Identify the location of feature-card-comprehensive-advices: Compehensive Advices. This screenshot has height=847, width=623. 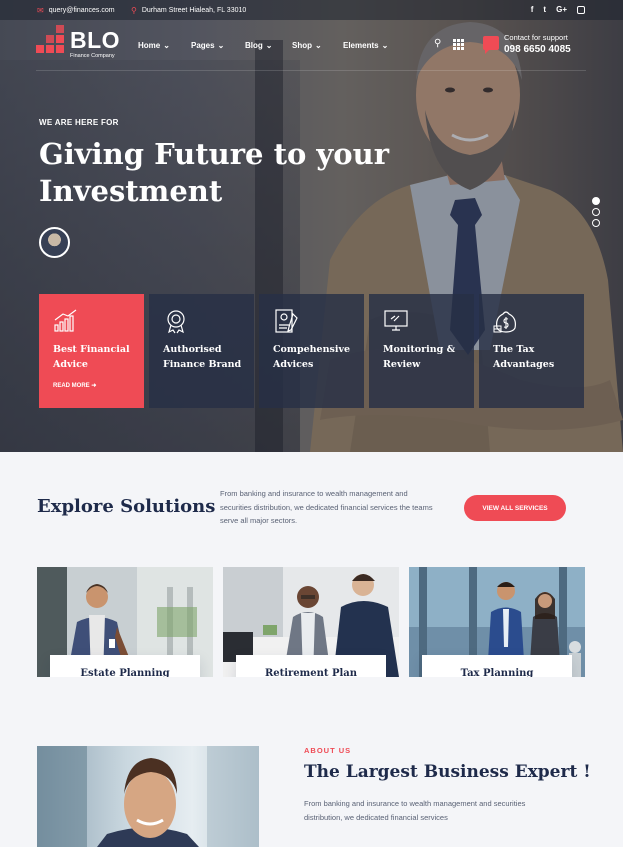
(311, 351).